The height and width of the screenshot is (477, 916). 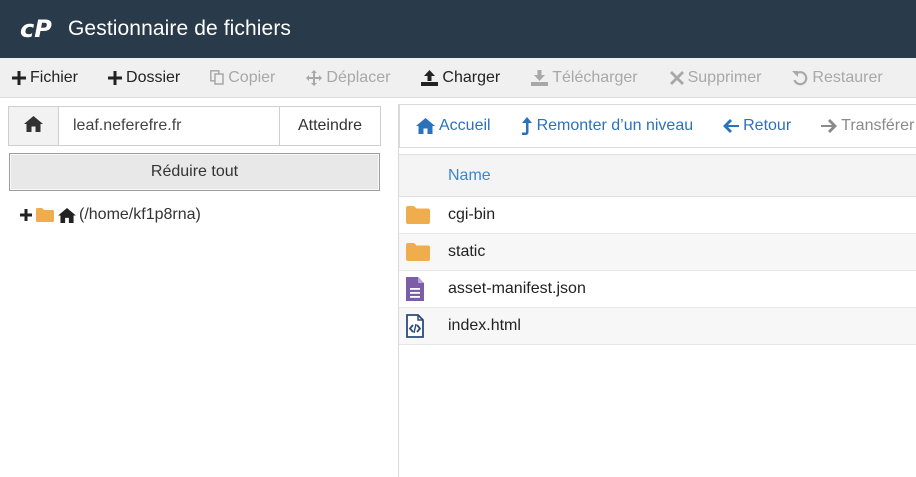 What do you see at coordinates (517, 288) in the screenshot?
I see `file-name: asset-manifest.json` at bounding box center [517, 288].